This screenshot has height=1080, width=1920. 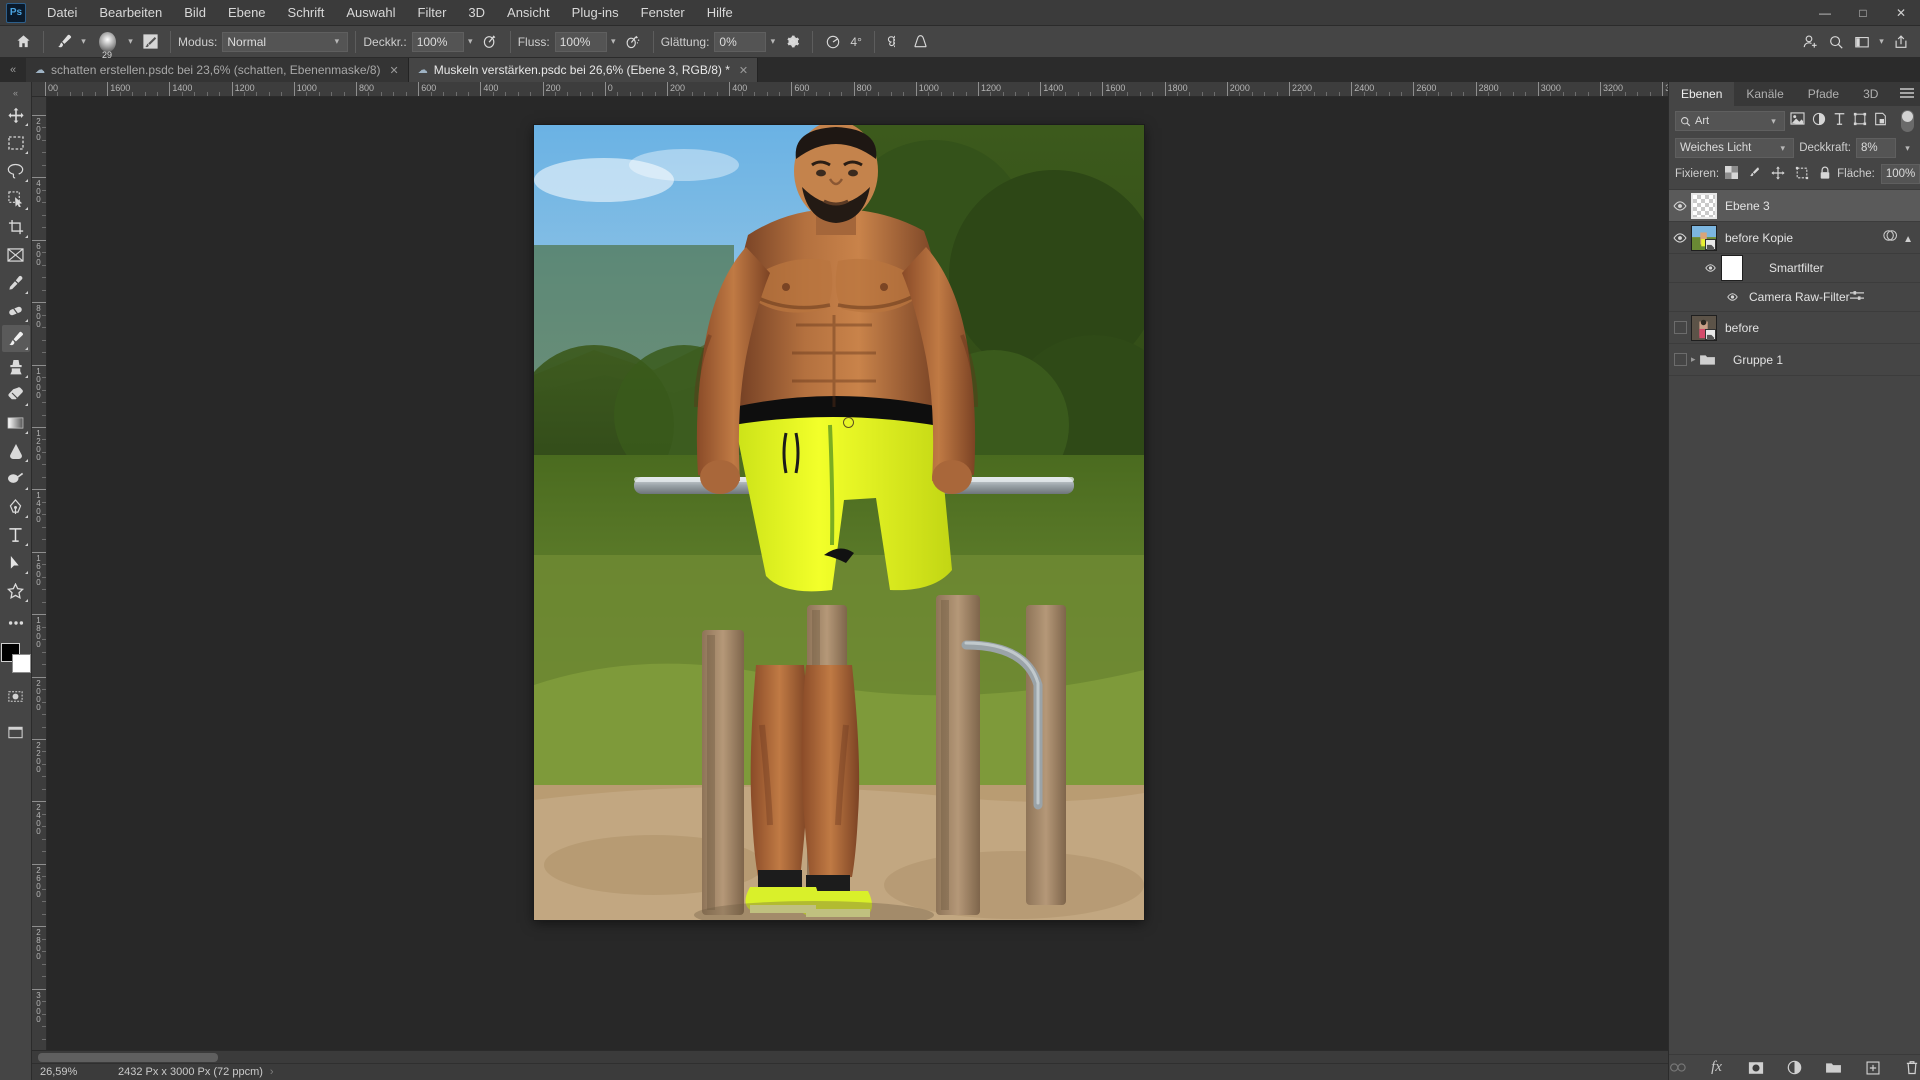 What do you see at coordinates (1819, 121) in the screenshot?
I see `adjustment-filter-icon` at bounding box center [1819, 121].